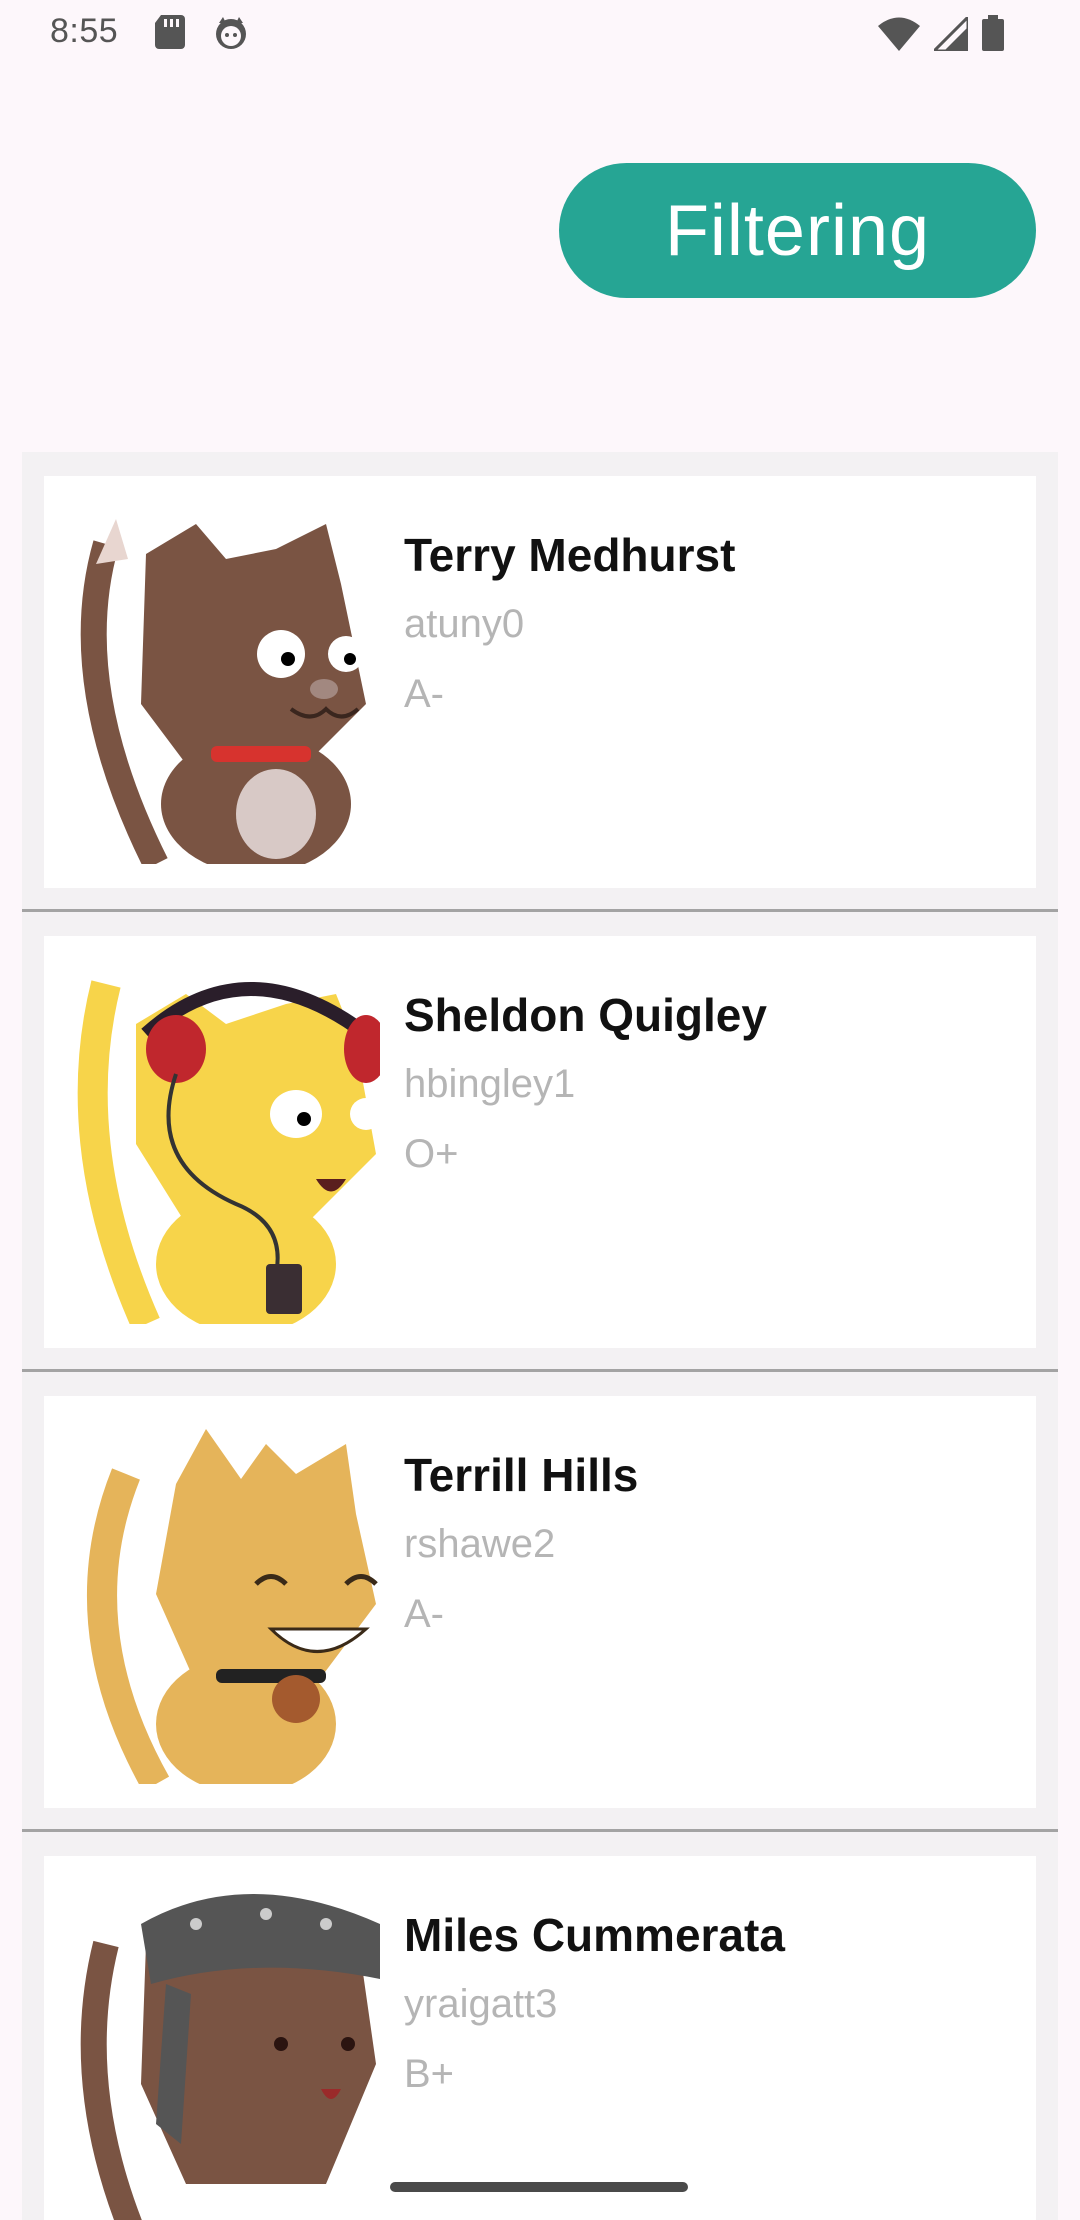  Describe the element at coordinates (170, 35) in the screenshot. I see `sd-card-icon` at that location.